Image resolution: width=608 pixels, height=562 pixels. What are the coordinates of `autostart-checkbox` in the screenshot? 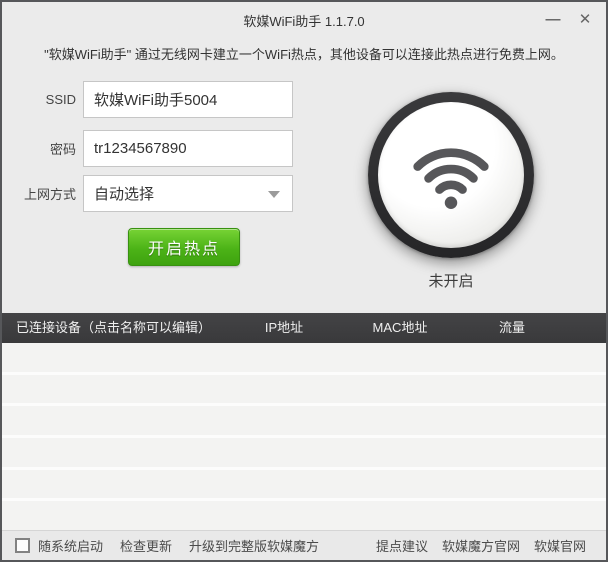 It's located at (22, 545).